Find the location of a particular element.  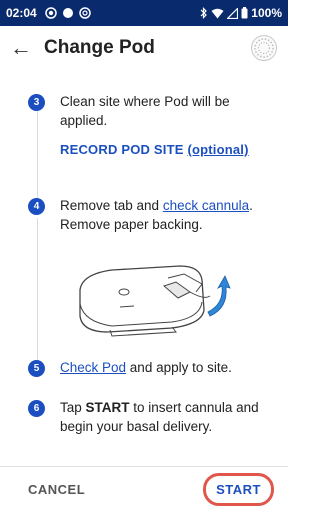

cancel-button: CANCEL is located at coordinates (56, 489).